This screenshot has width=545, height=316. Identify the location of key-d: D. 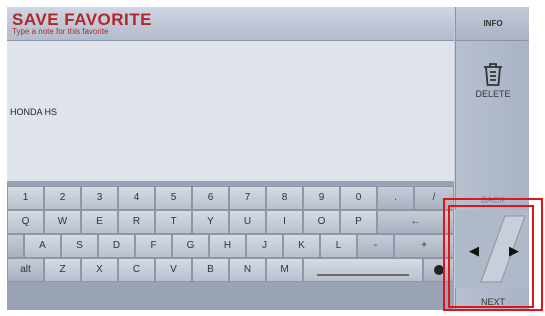
(116, 246).